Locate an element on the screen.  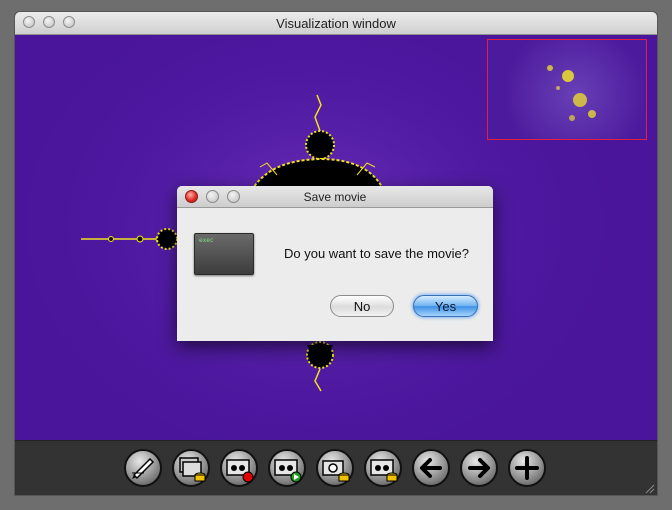
plus-button is located at coordinates (527, 468).